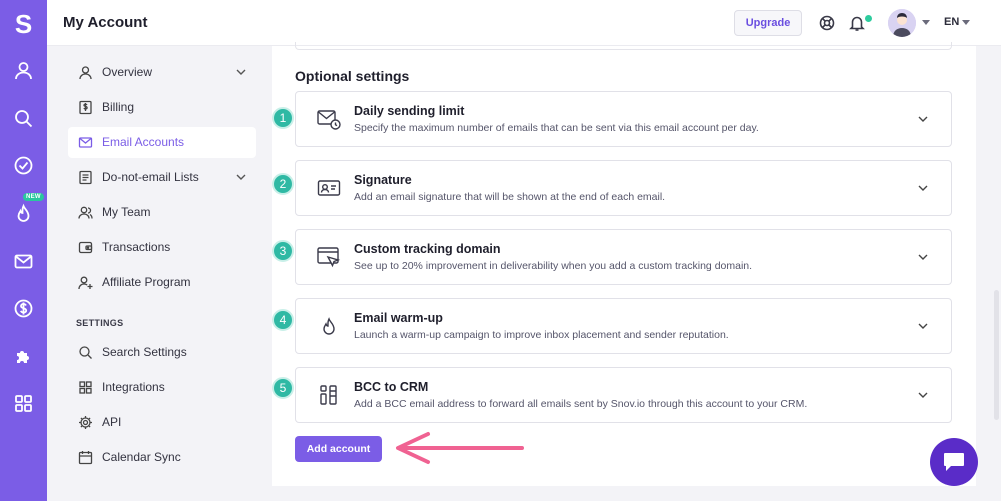 This screenshot has height=501, width=1001. What do you see at coordinates (926, 22) in the screenshot?
I see `avatar-chevron-down-icon` at bounding box center [926, 22].